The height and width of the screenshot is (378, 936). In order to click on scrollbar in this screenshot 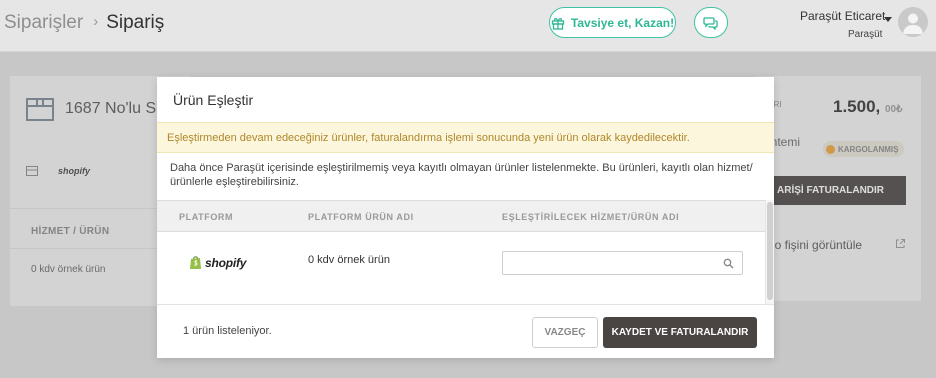, I will do `click(769, 252)`.